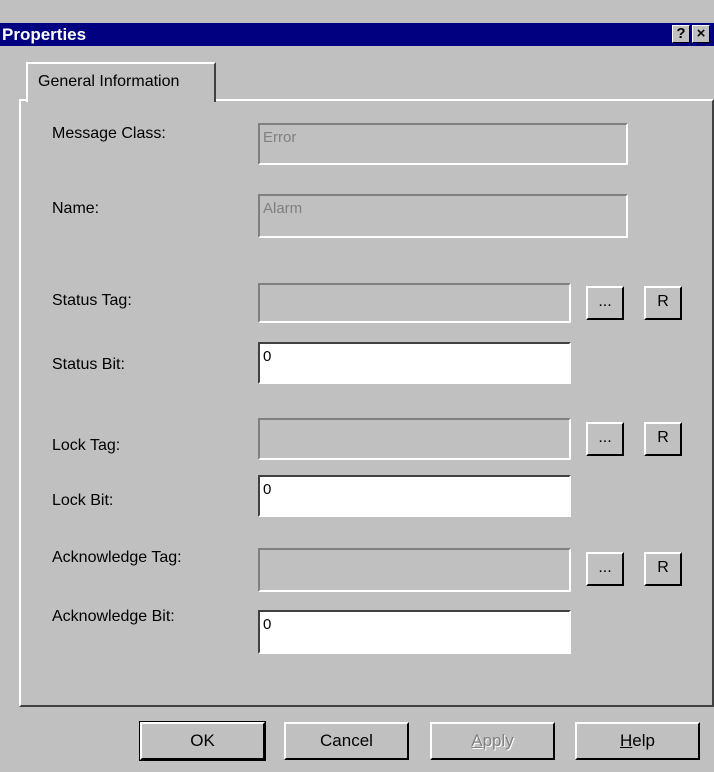 The height and width of the screenshot is (772, 714). I want to click on close-button: ×, so click(701, 34).